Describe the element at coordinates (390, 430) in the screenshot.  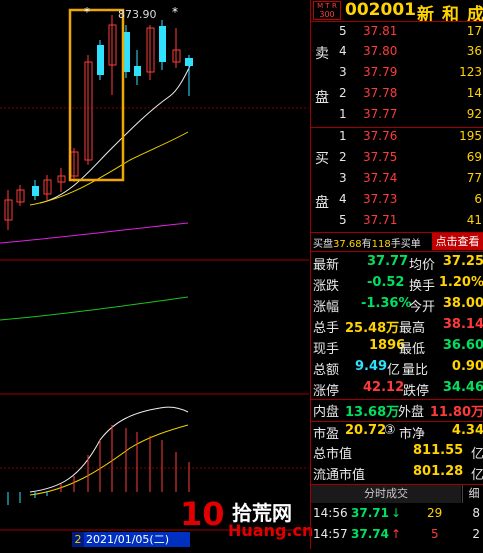
I see `pe-badge: ③` at that location.